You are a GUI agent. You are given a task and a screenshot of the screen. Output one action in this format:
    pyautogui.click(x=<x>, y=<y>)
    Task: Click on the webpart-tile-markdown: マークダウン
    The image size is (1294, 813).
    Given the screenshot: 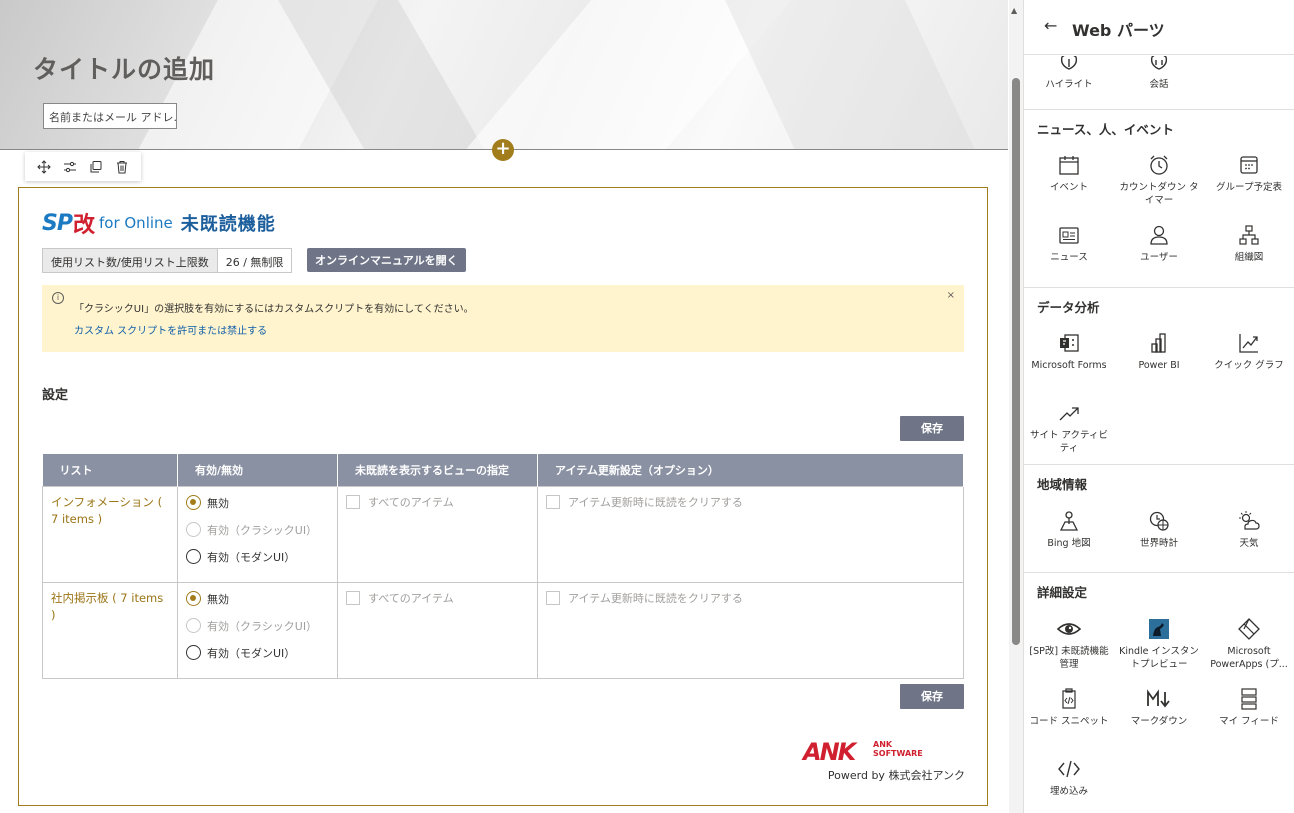 What is the action you would take?
    pyautogui.click(x=1159, y=707)
    